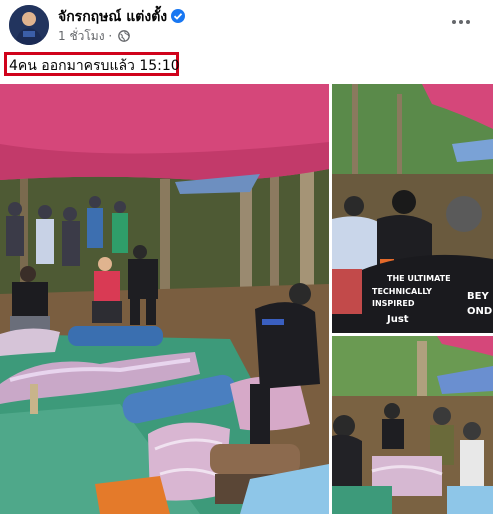 The height and width of the screenshot is (514, 493). I want to click on post-header: จักรกฤษณ์ แต่งตั้ง 1 ชั่วโมง ·, so click(246, 24).